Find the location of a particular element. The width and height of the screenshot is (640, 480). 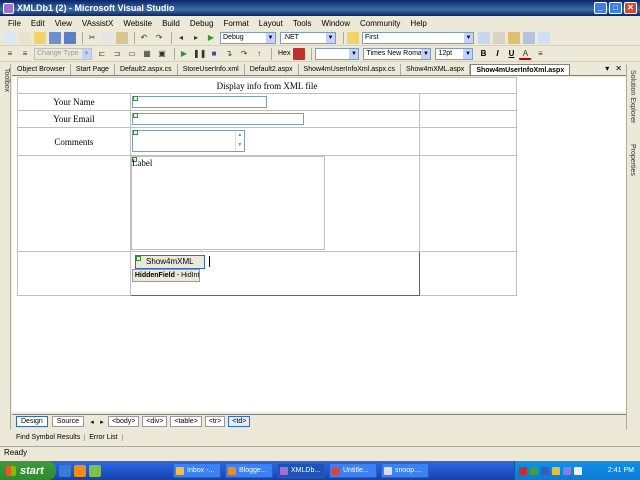

tab-show4muserinfoxml-aspx-cs: Show4mUserInfoXml.aspx.cs is located at coordinates (350, 69).